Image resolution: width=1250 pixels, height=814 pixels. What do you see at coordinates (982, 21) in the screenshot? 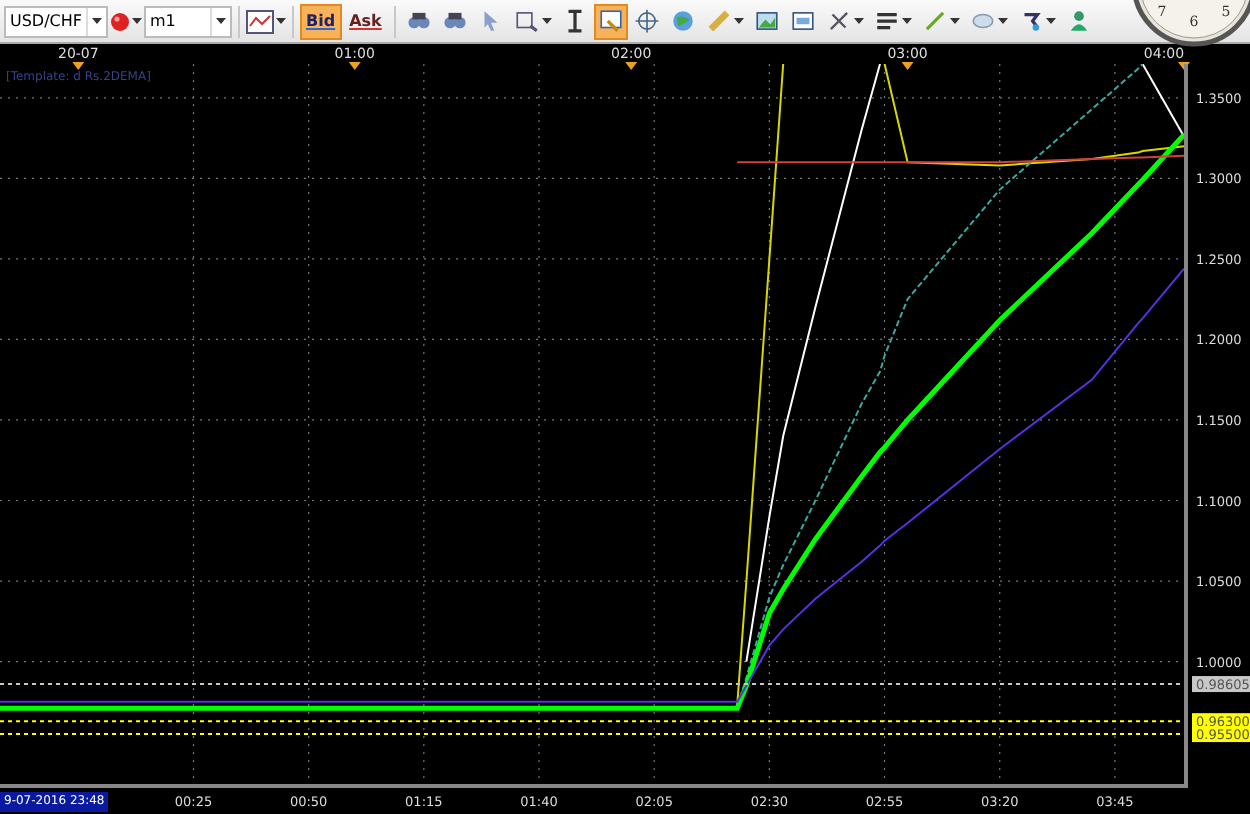
I see `ellipse-icon` at bounding box center [982, 21].